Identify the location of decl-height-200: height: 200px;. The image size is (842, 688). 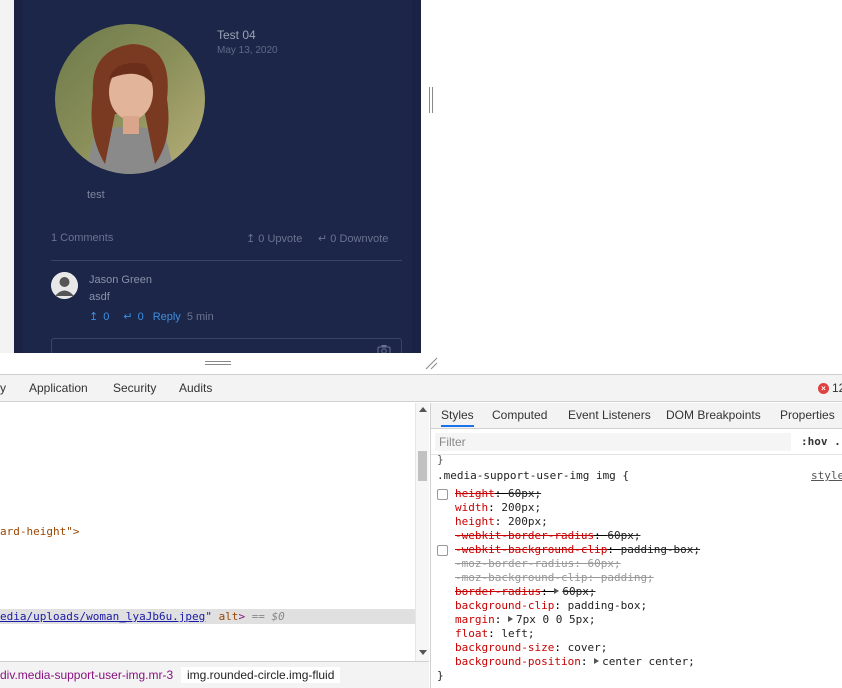
(501, 521).